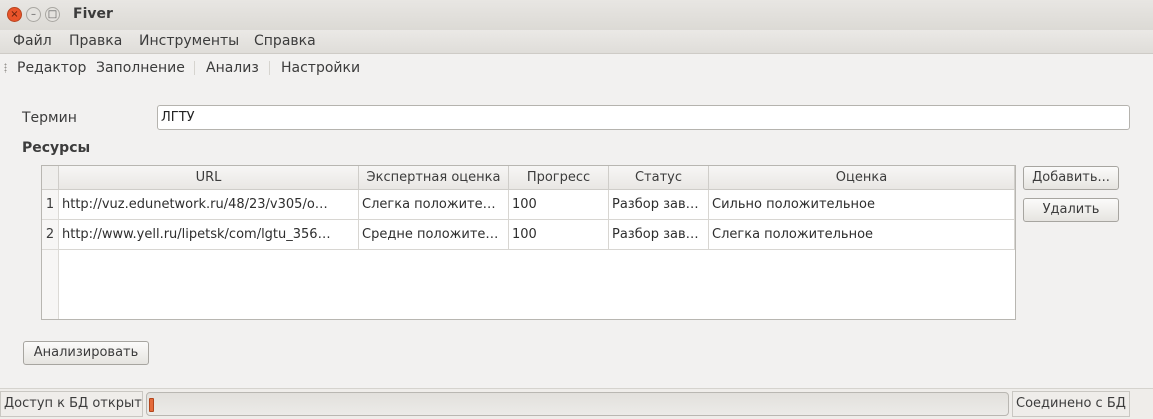  I want to click on resources-label: Ресурсы, so click(56, 148).